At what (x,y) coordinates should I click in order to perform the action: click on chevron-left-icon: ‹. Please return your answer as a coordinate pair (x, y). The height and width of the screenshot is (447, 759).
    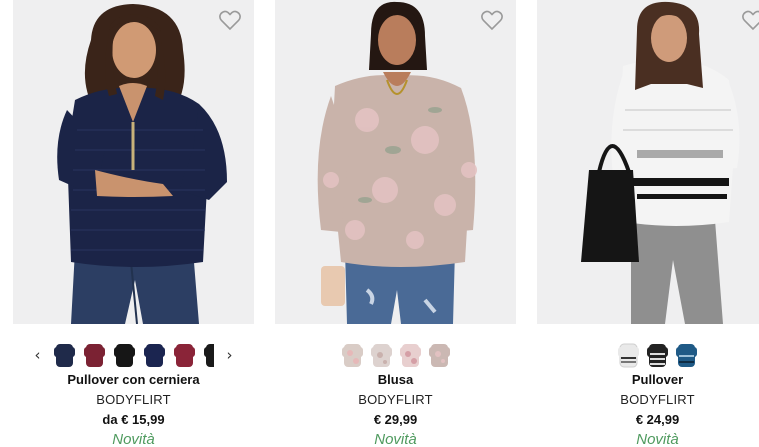
    Looking at the image, I should click on (38, 355).